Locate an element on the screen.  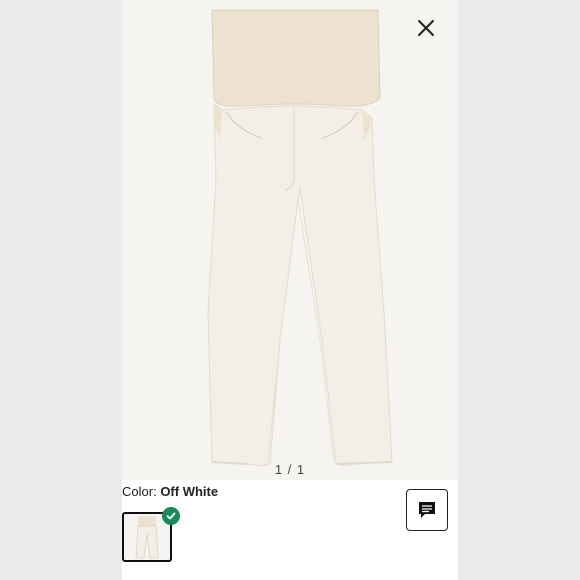
color-selection: Color: Off White is located at coordinates (170, 491).